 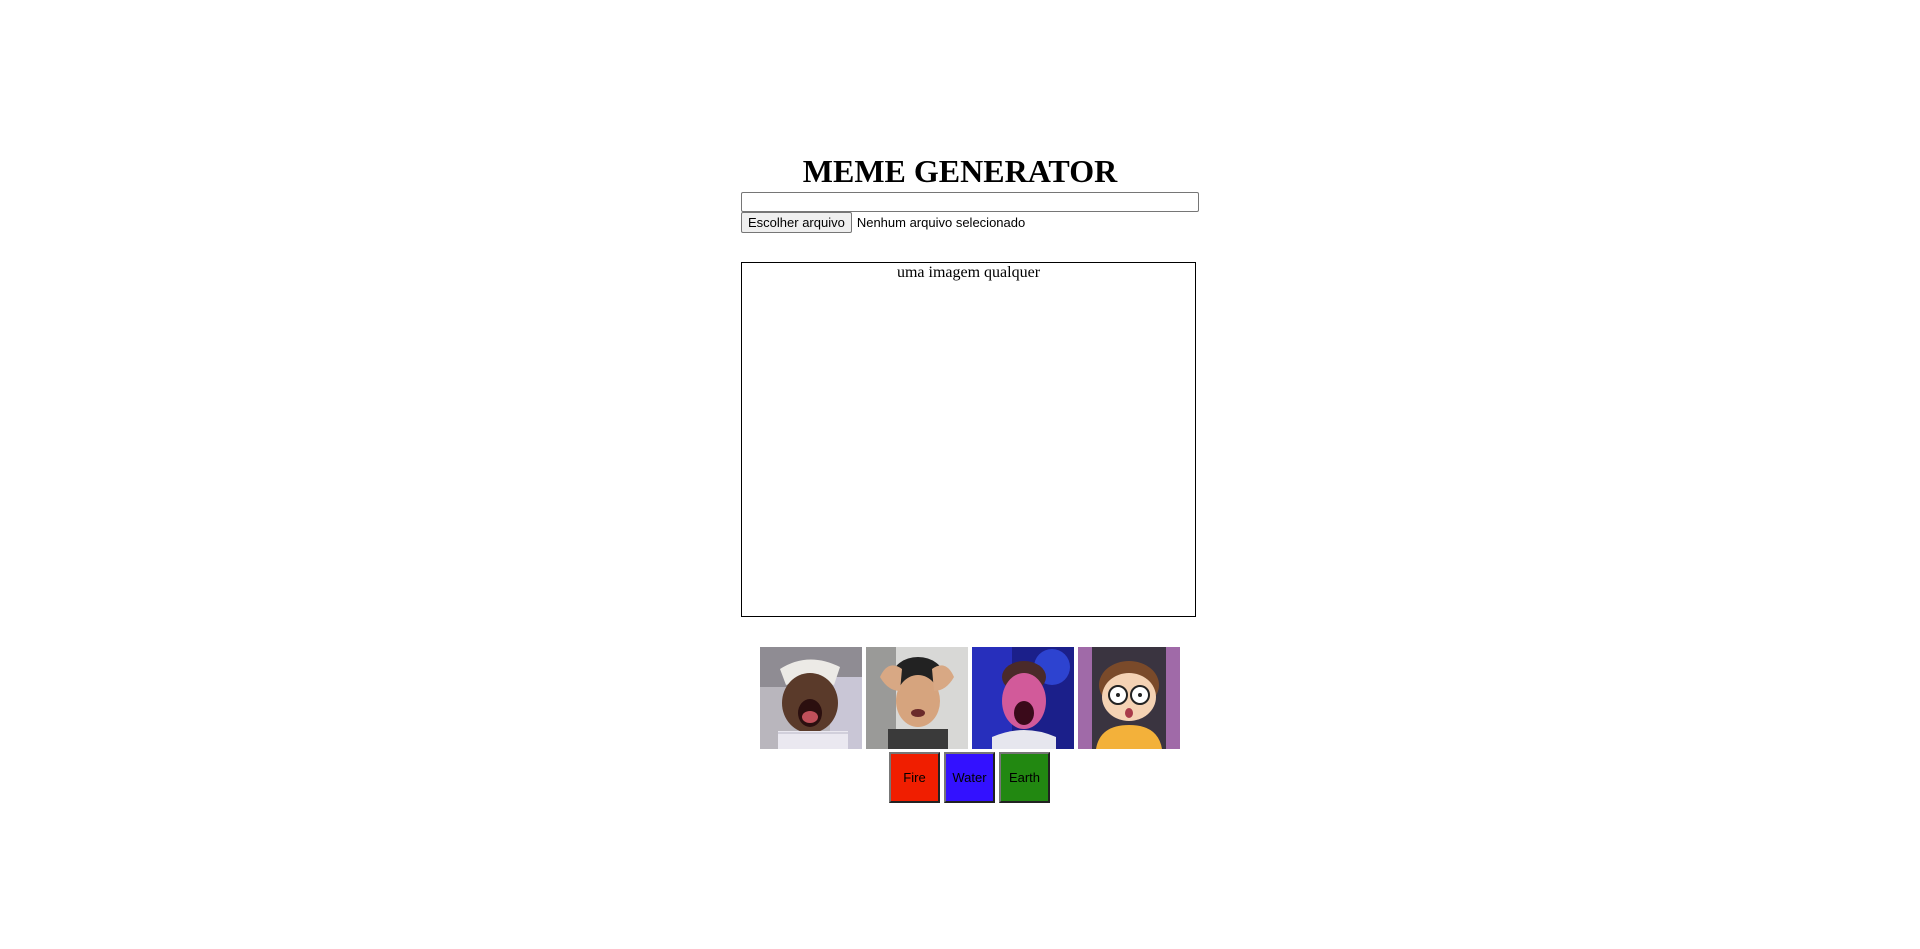 What do you see at coordinates (917, 698) in the screenshot?
I see `meme-thumbnail-confused-man` at bounding box center [917, 698].